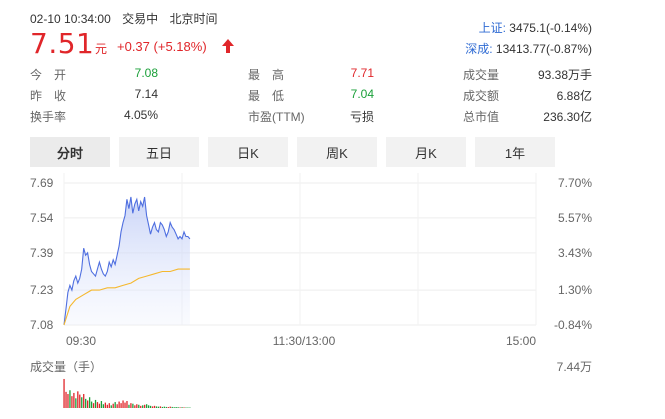 The width and height of the screenshot is (665, 419). Describe the element at coordinates (521, 341) in the screenshot. I see `time-tick-label: 15:00` at that location.